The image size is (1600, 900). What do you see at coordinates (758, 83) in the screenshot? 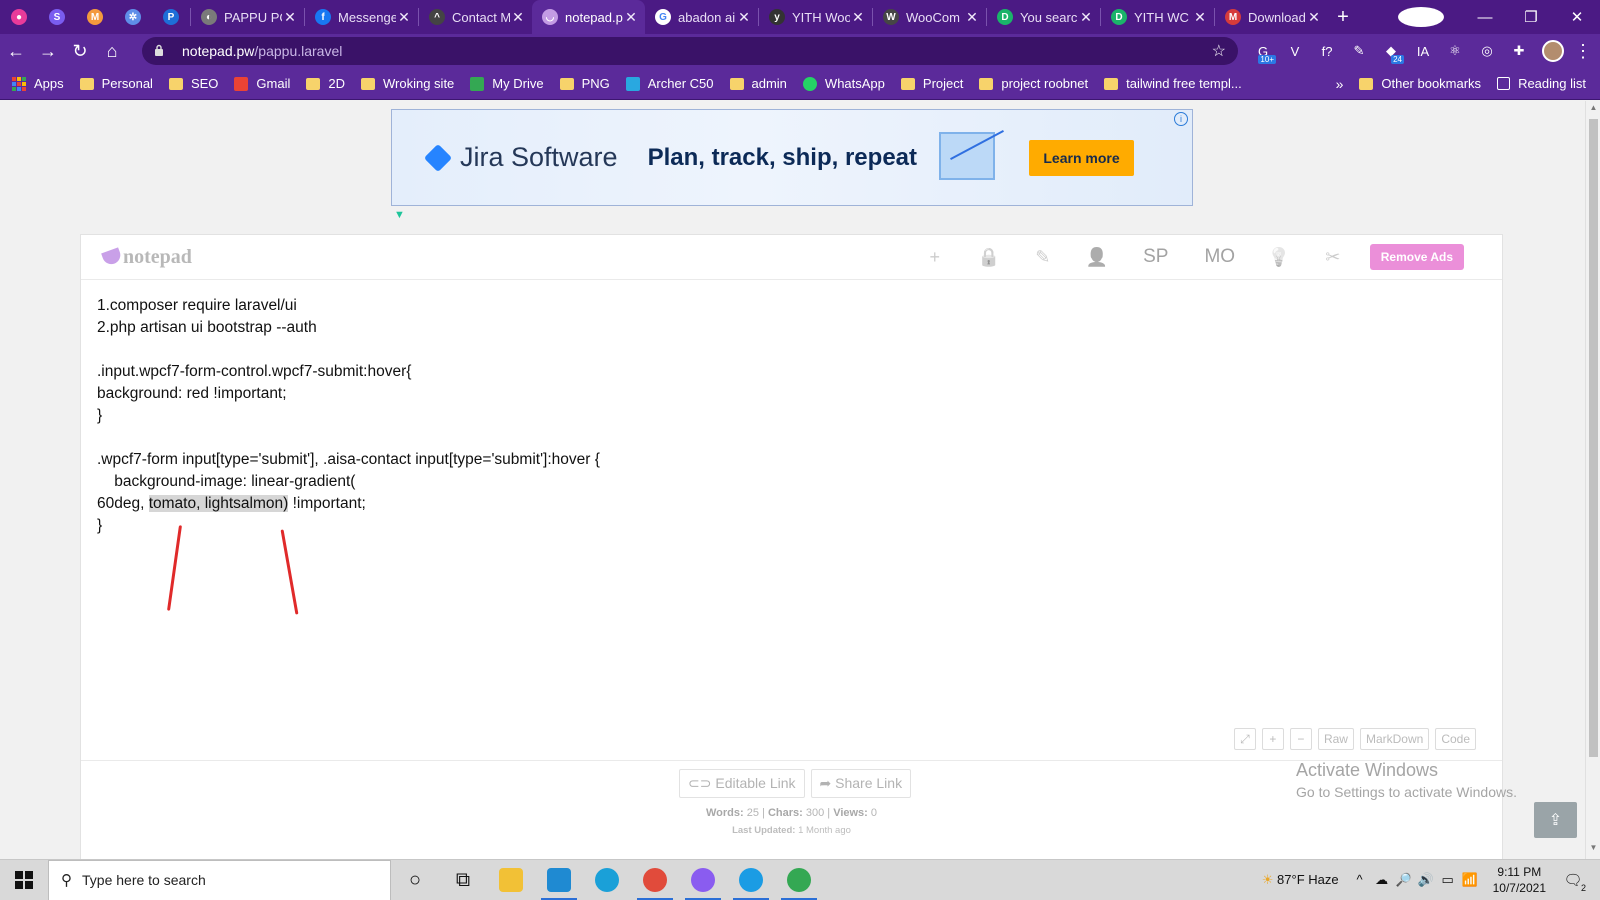
I see `bookmark-admin: admin` at bounding box center [758, 83].